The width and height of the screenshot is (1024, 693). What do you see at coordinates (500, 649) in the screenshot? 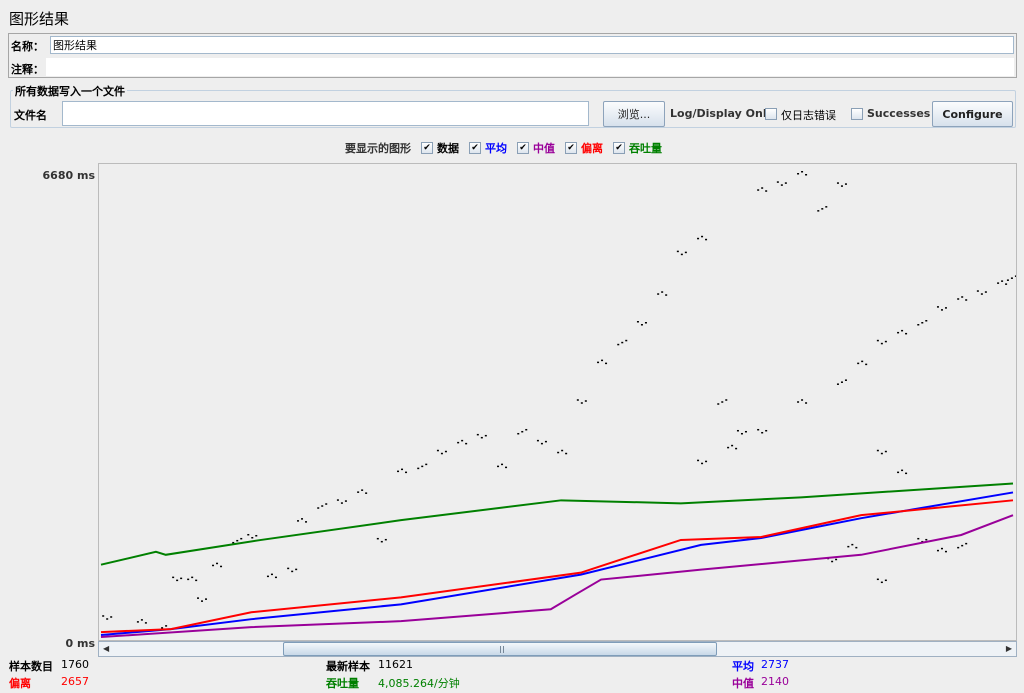
I see `scrollbar-thumb` at bounding box center [500, 649].